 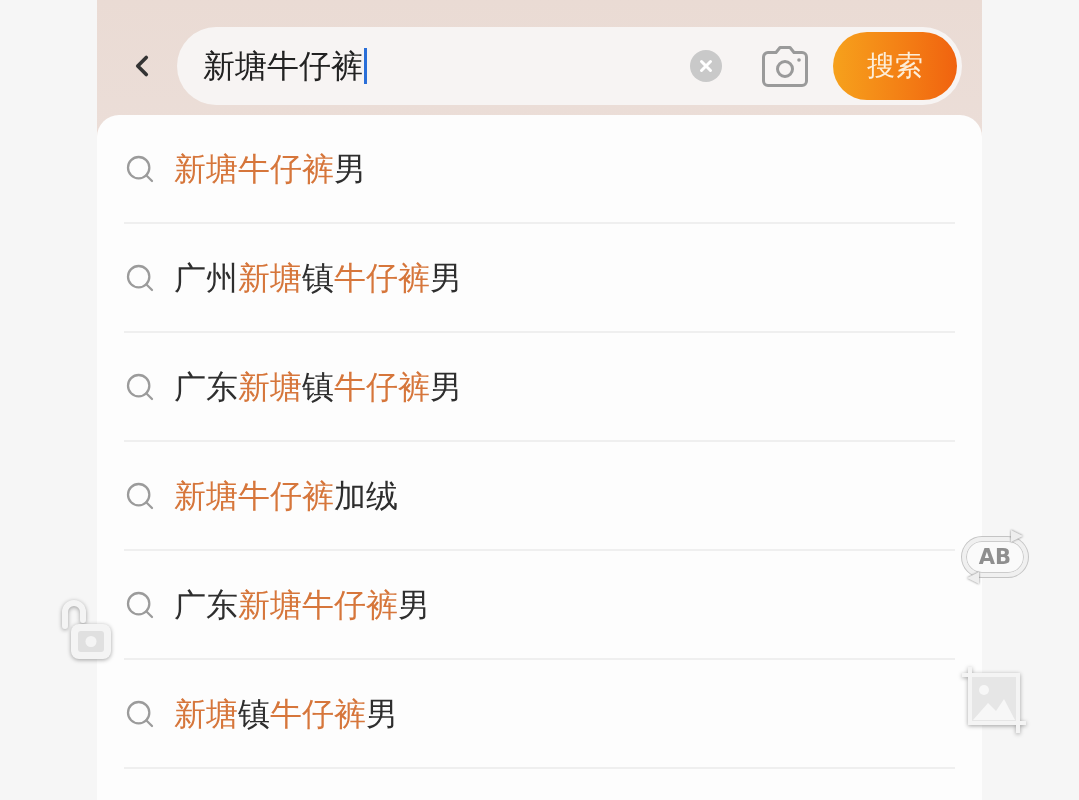 What do you see at coordinates (995, 557) in the screenshot?
I see `translate-label: AB` at bounding box center [995, 557].